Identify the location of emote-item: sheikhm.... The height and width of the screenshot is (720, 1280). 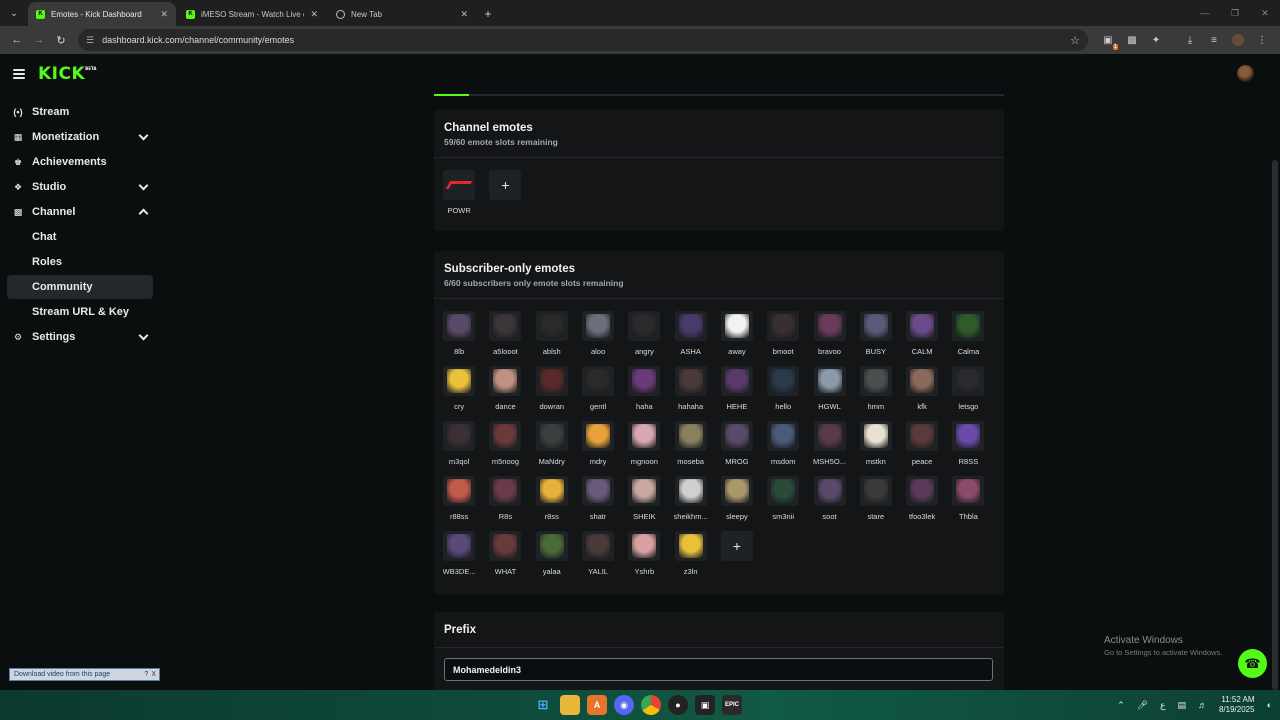
(690, 503).